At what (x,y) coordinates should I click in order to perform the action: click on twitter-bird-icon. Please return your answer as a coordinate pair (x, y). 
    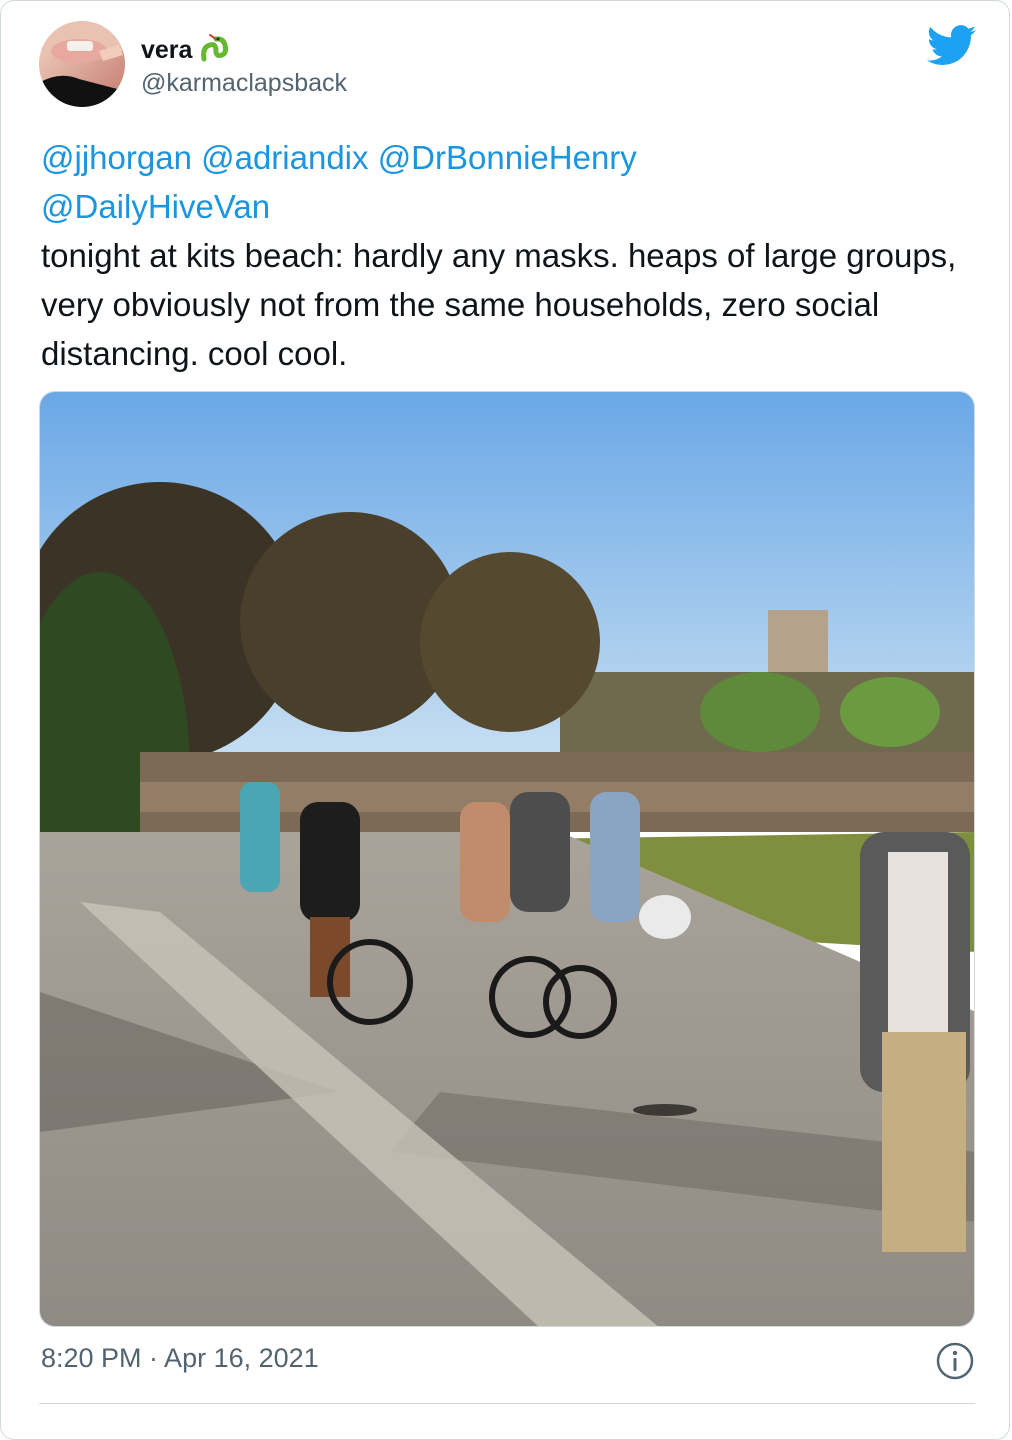
    Looking at the image, I should click on (952, 46).